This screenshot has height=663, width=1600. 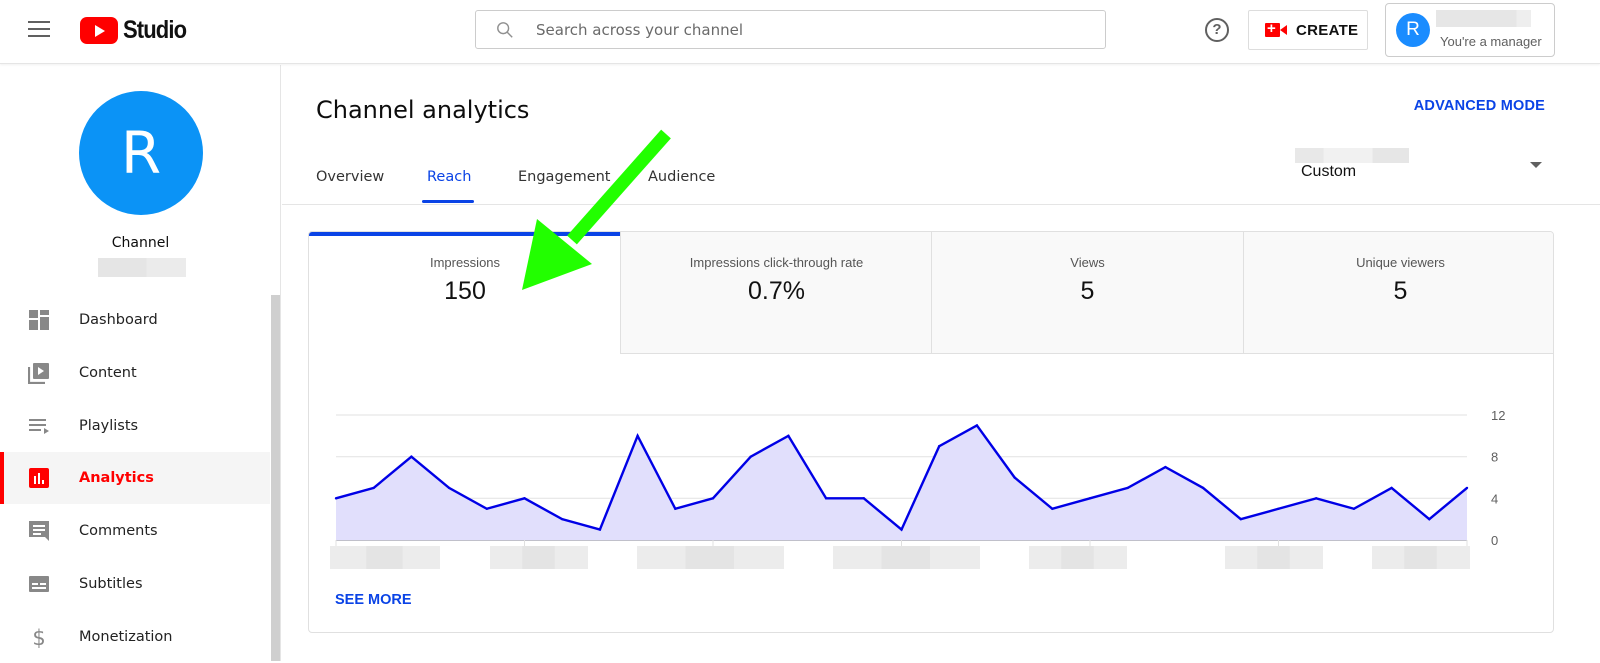 I want to click on content-icon, so click(x=38, y=373).